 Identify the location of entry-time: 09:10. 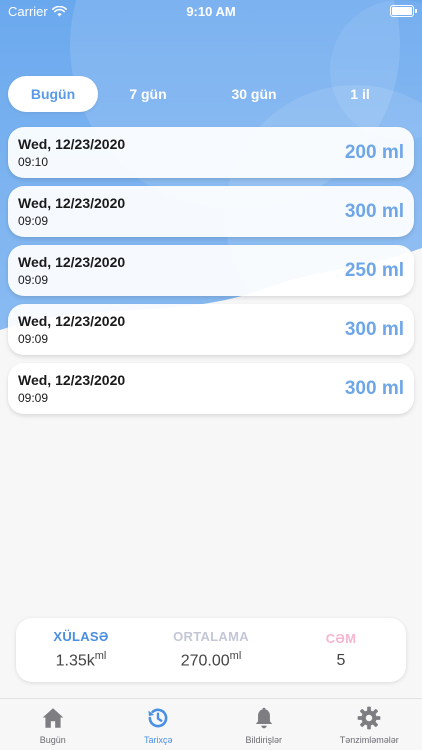
(33, 162).